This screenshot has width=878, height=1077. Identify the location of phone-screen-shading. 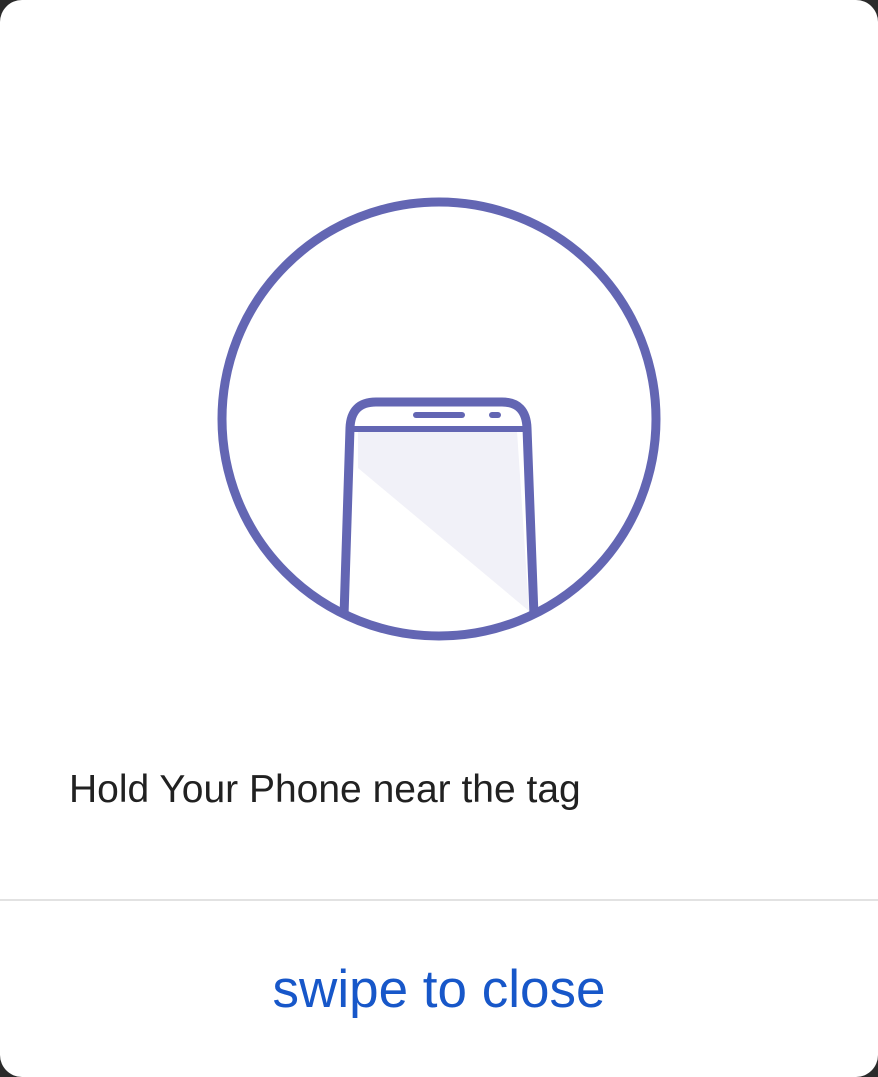
(443, 521).